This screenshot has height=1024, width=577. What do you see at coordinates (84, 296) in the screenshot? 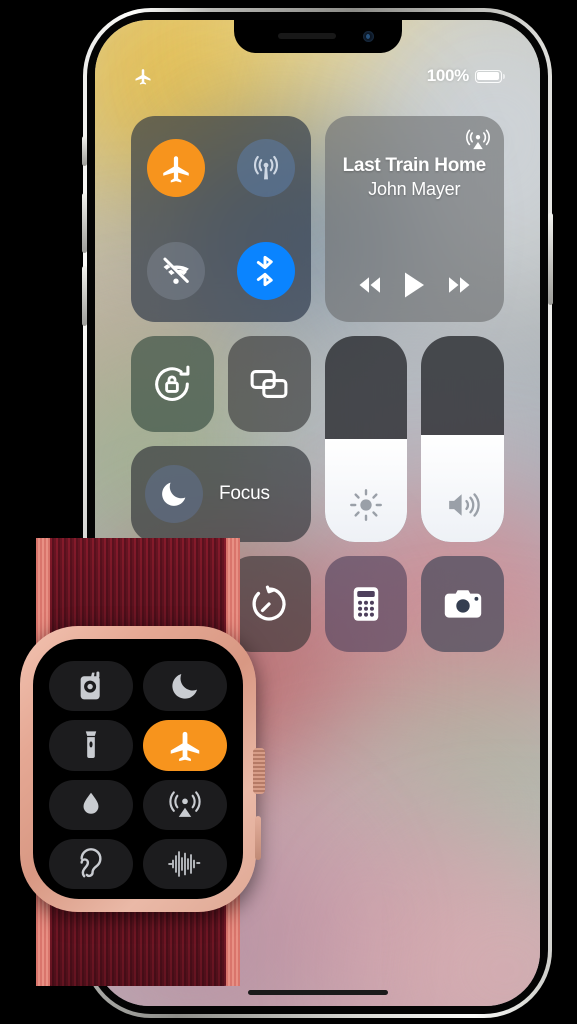
I see `volume-down-button` at bounding box center [84, 296].